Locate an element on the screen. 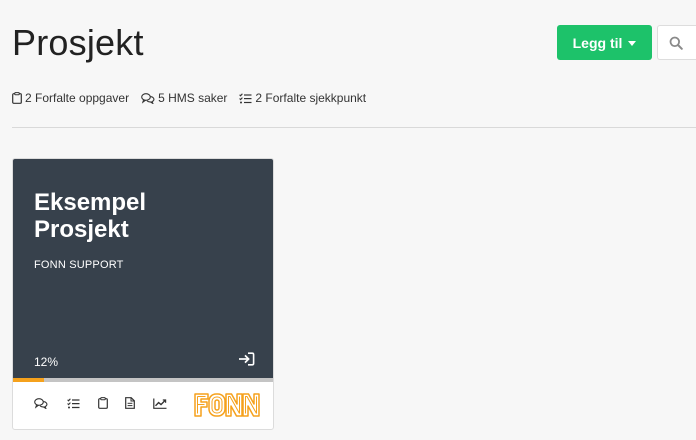 The height and width of the screenshot is (440, 696). search-button is located at coordinates (676, 42).